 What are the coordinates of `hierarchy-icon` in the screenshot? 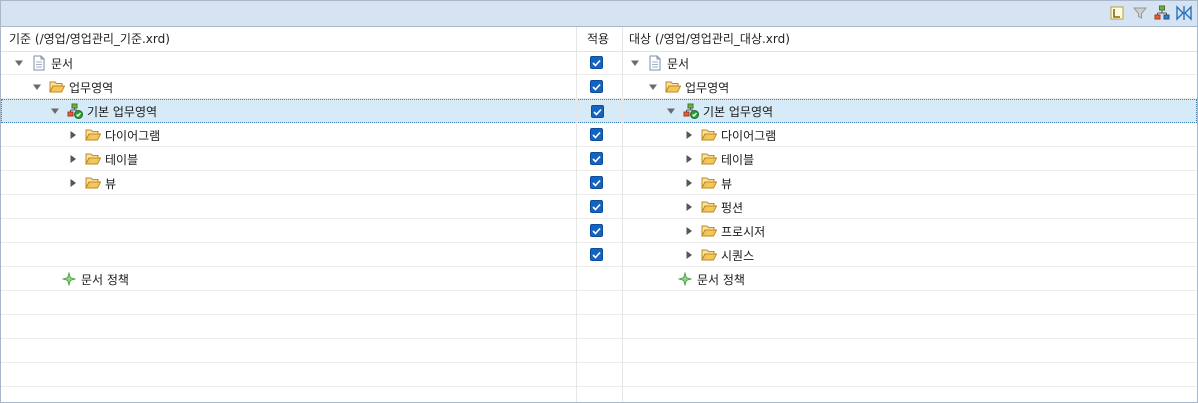 It's located at (1162, 13).